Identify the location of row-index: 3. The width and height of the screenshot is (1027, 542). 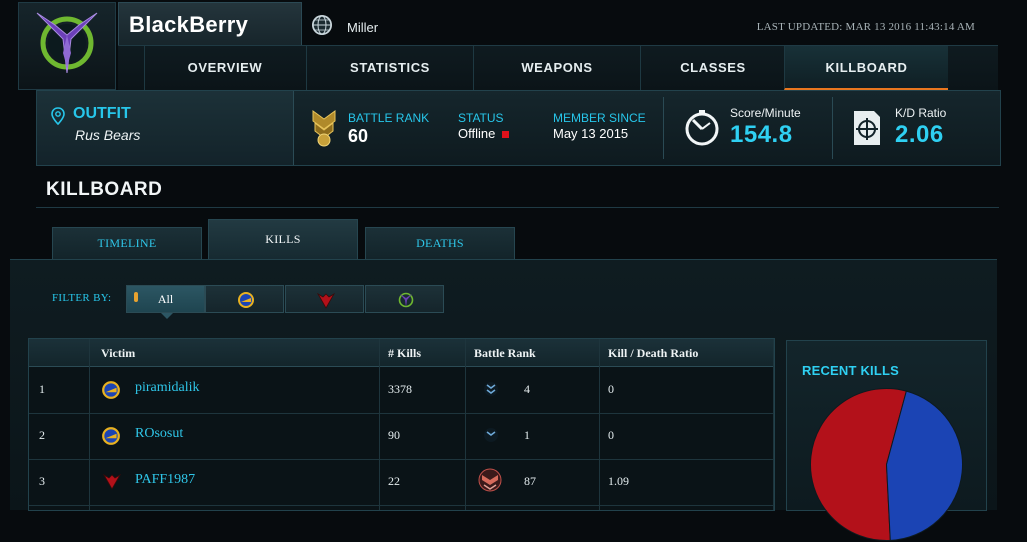
(42, 481).